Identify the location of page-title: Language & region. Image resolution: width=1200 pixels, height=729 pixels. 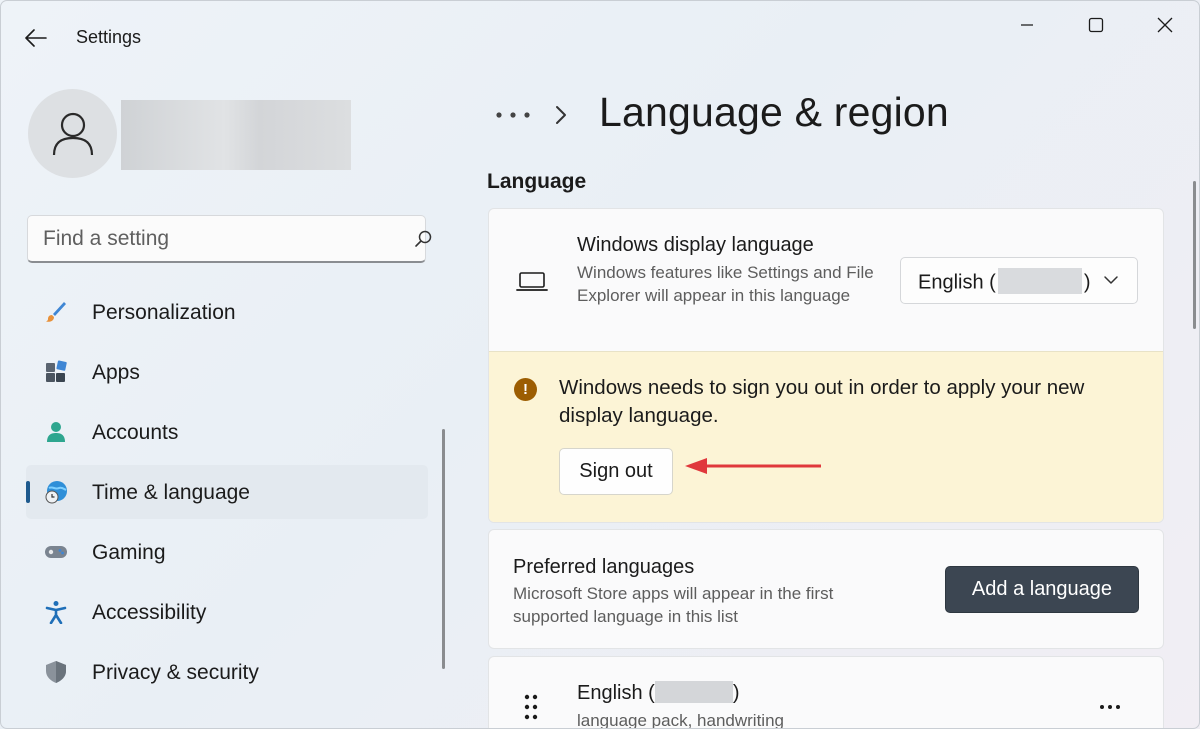
(774, 112).